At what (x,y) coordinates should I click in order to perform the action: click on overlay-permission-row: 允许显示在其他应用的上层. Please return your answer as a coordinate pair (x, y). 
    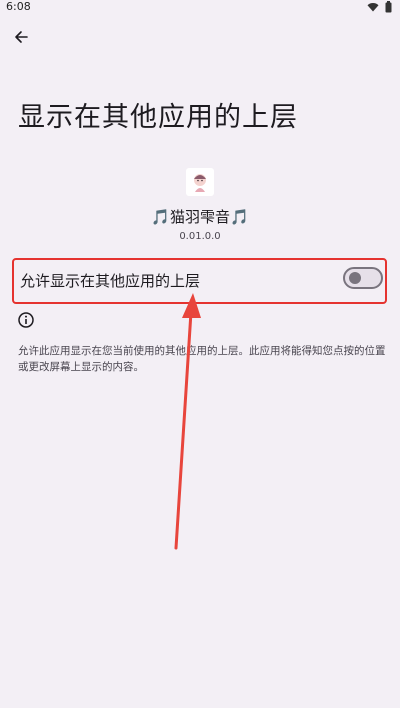
    Looking at the image, I should click on (199, 281).